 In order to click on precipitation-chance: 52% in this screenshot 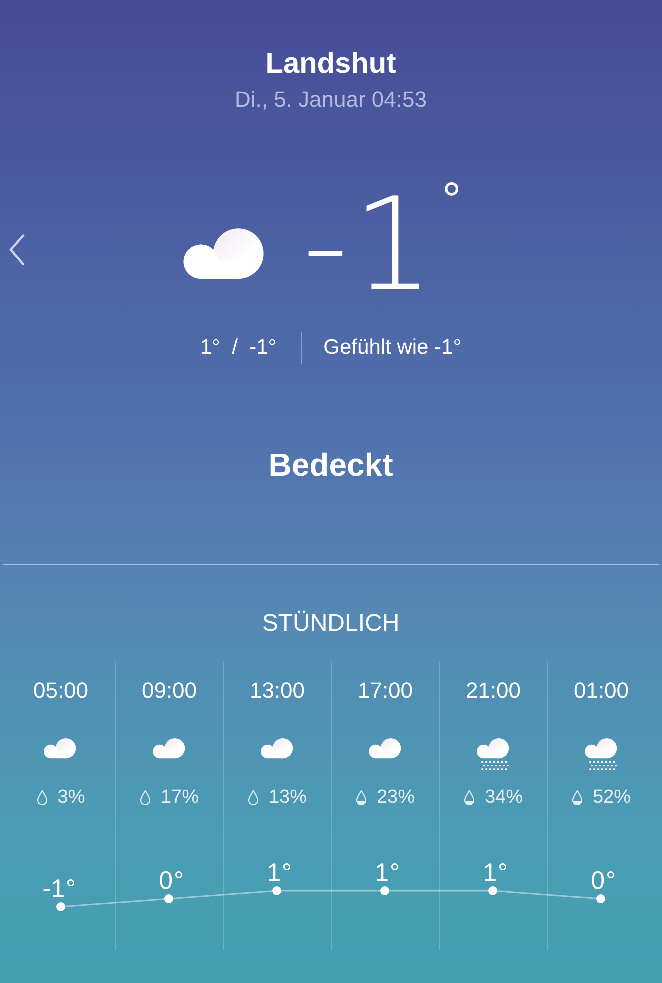, I will do `click(612, 798)`.